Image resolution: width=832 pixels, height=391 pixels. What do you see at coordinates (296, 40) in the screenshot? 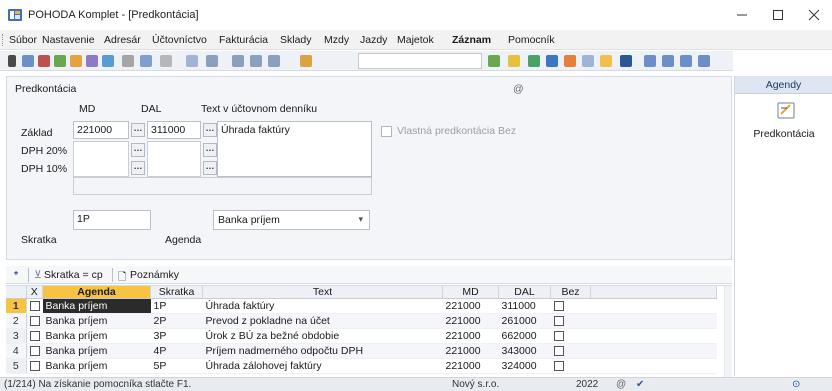
I see `menu-sklady: Sklady` at bounding box center [296, 40].